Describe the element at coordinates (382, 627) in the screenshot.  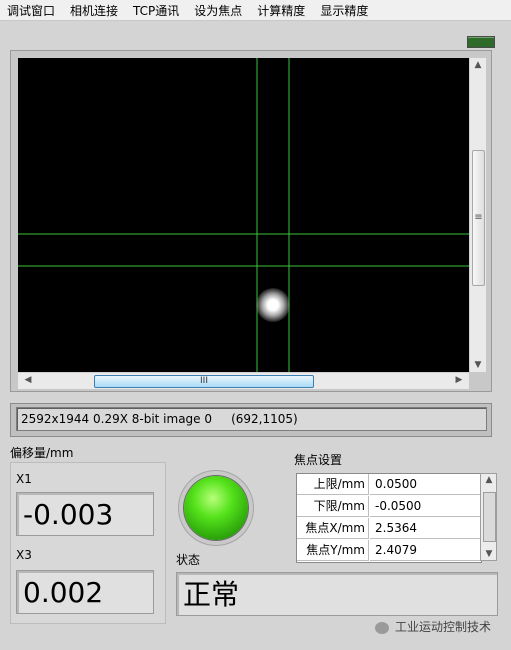
I see `wechat-icon` at that location.